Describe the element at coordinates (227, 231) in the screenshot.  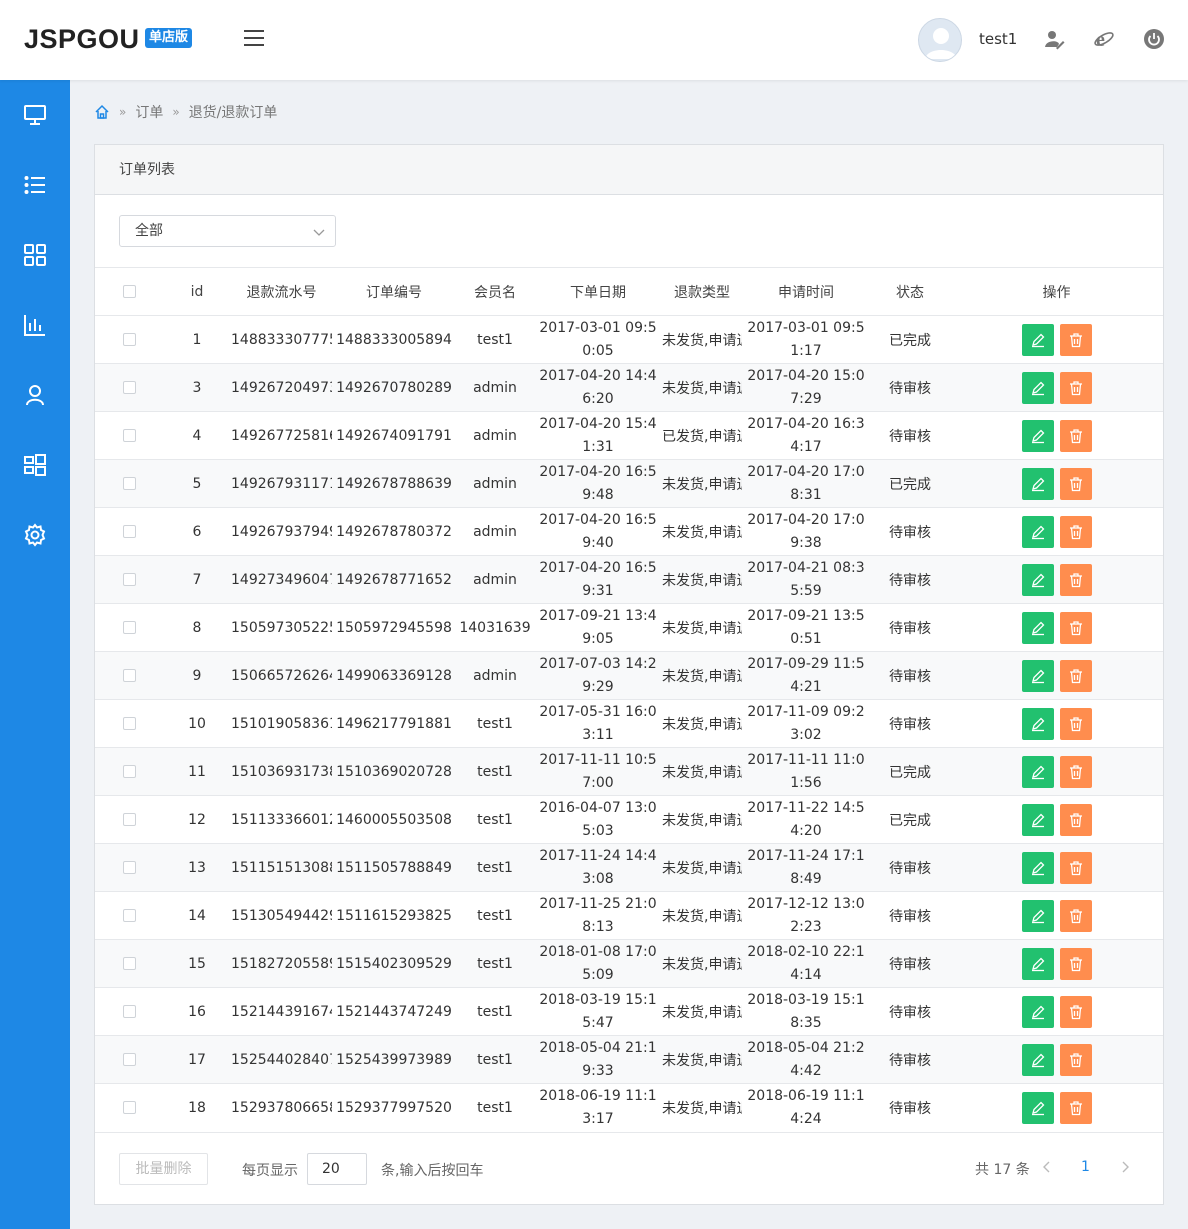
I see `status-filter-select: 全部` at that location.